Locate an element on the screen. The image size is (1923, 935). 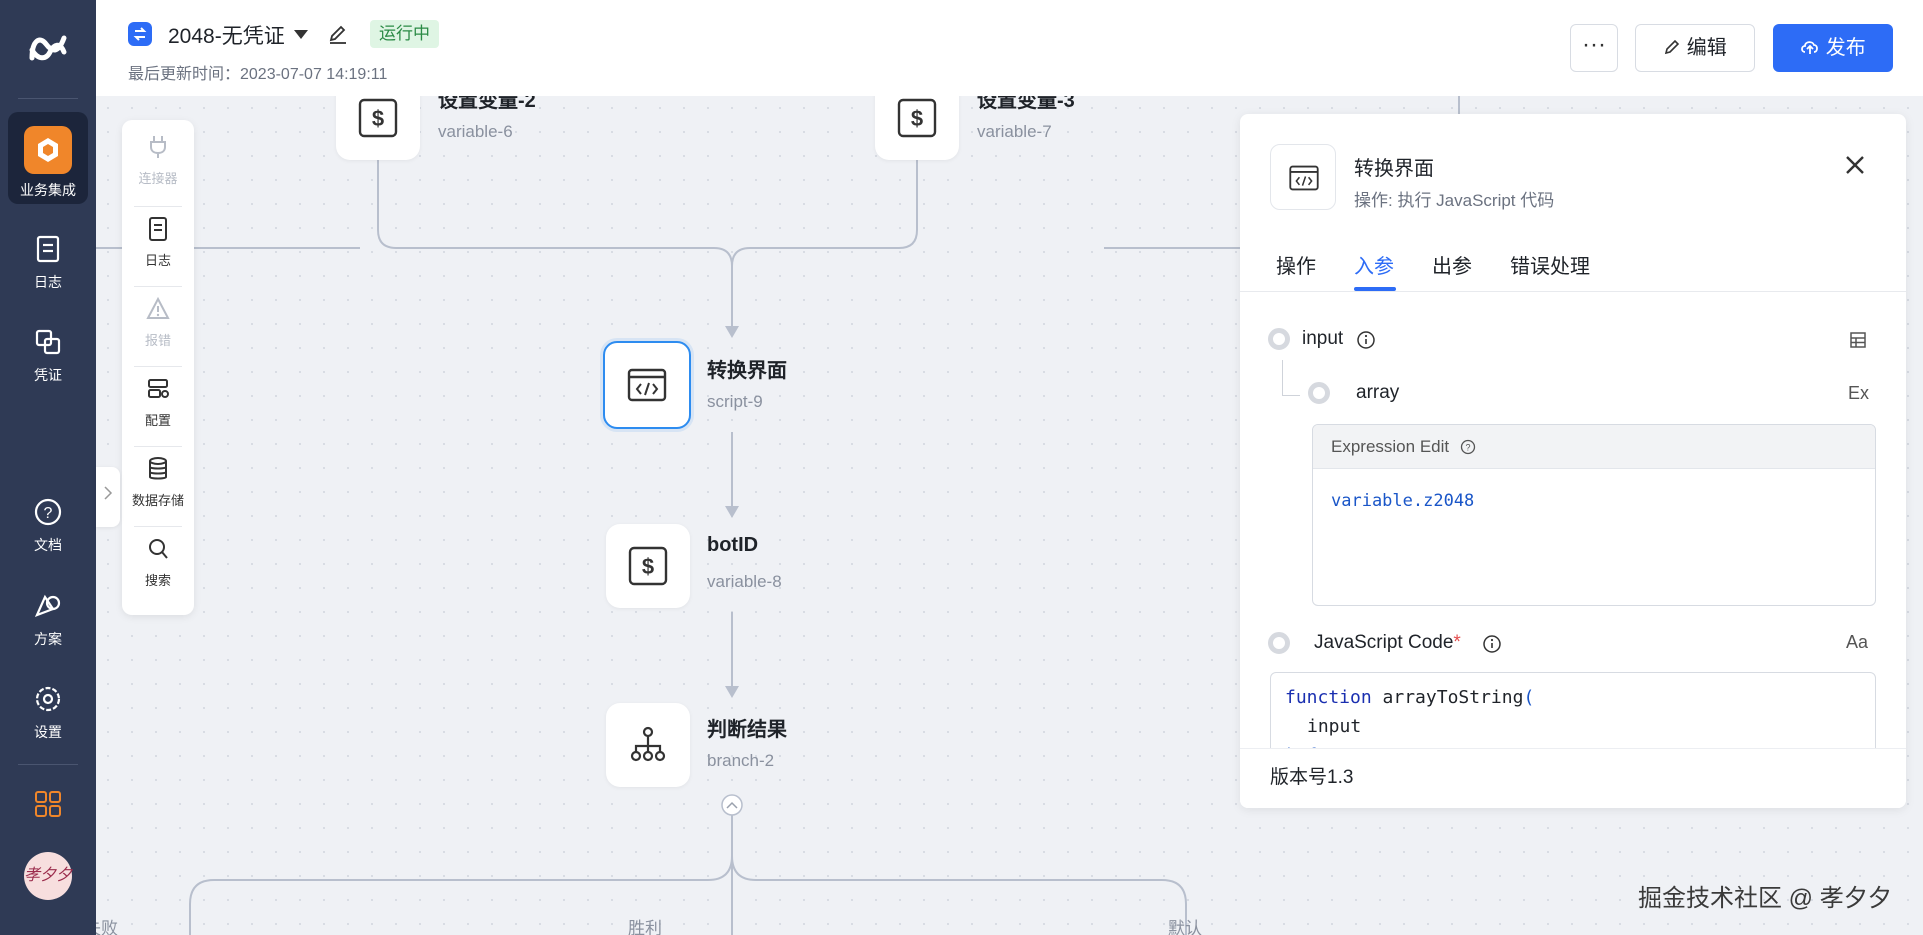
status-badge: 运行中 is located at coordinates (404, 34).